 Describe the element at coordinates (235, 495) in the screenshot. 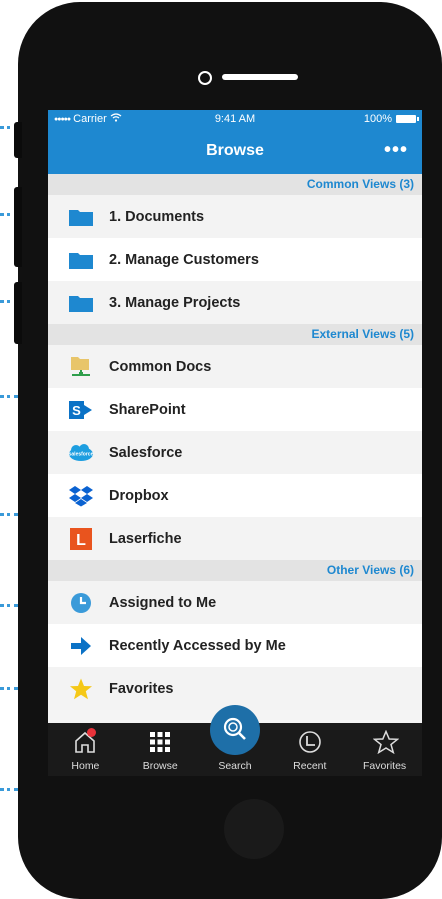

I see `list-item-dropbox: Dropbox` at that location.